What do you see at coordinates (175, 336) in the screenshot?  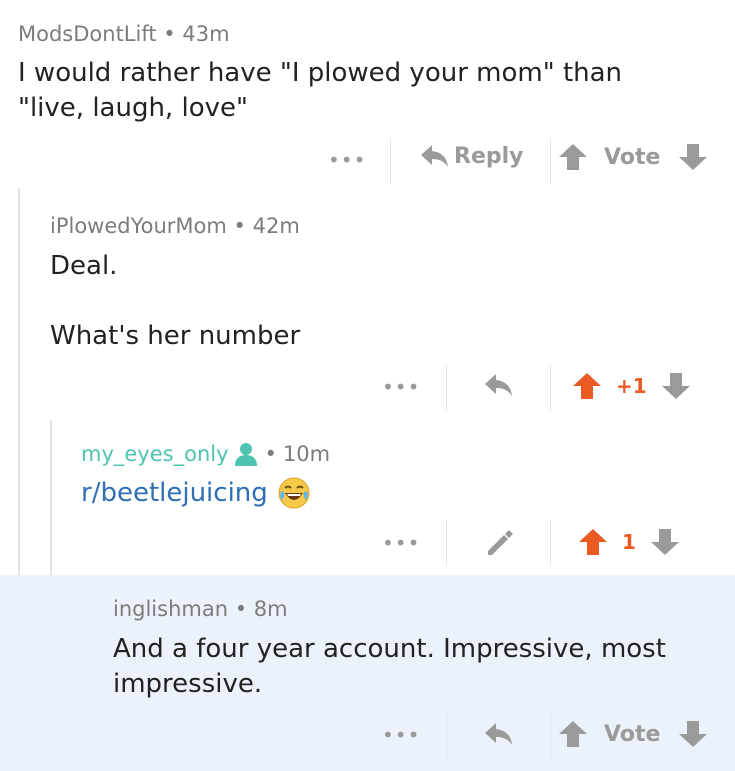 I see `comment-body-line: What's her number` at bounding box center [175, 336].